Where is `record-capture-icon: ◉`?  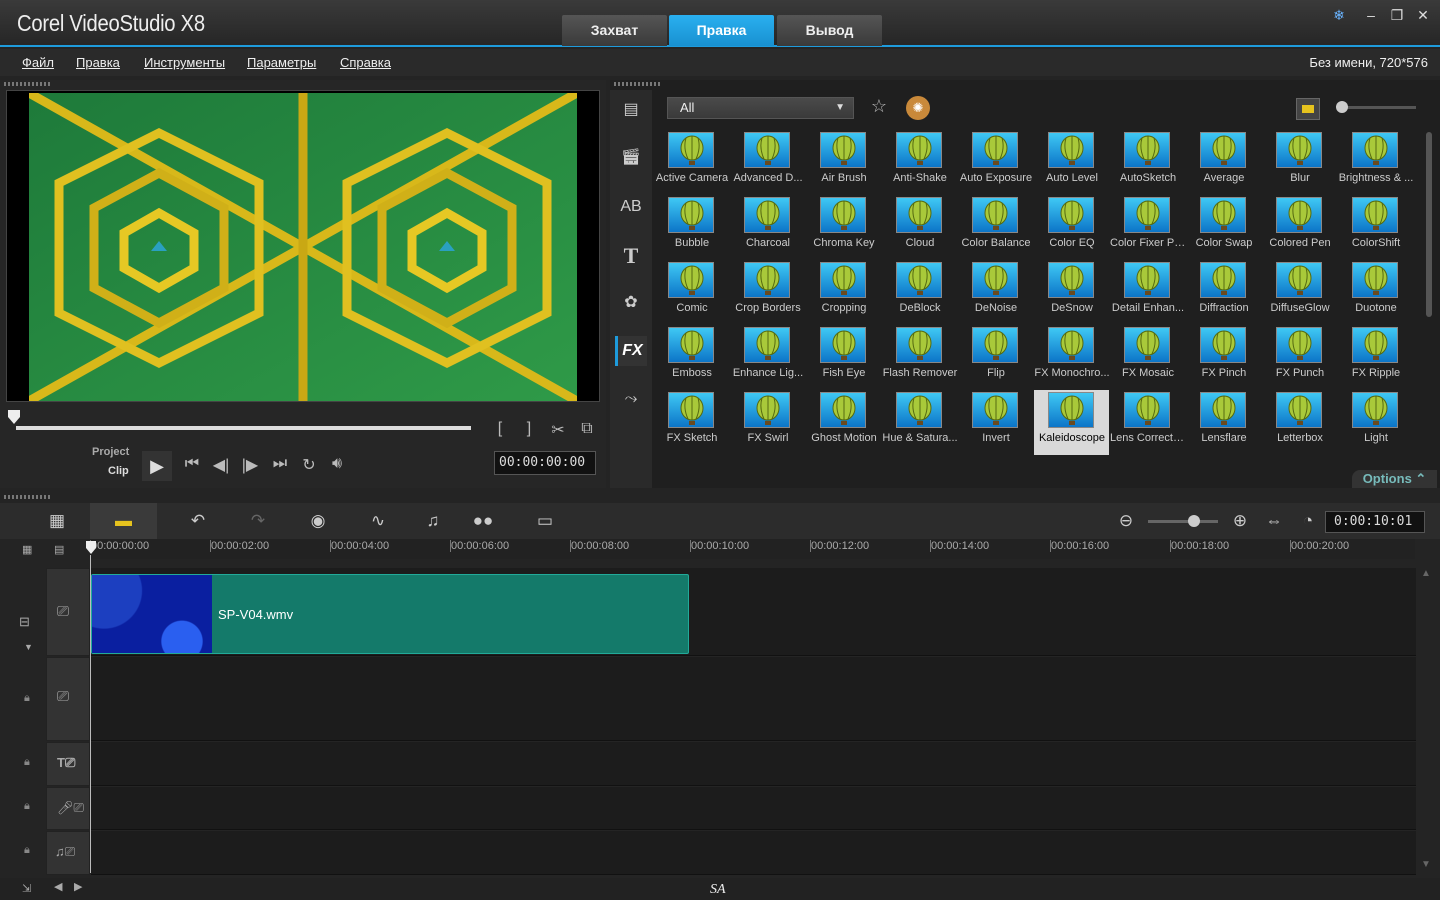
record-capture-icon: ◉ is located at coordinates (318, 521).